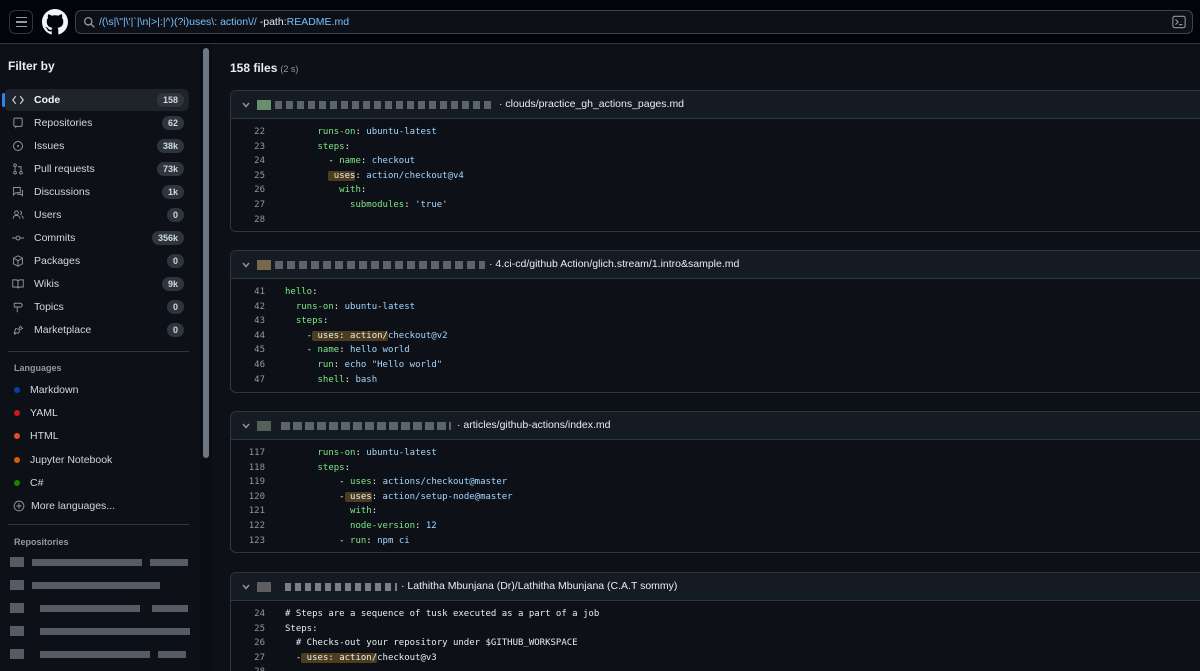 Image resolution: width=1200 pixels, height=671 pixels. Describe the element at coordinates (96, 169) in the screenshot. I see `filter-pull-requests: Pull requests 73k` at that location.